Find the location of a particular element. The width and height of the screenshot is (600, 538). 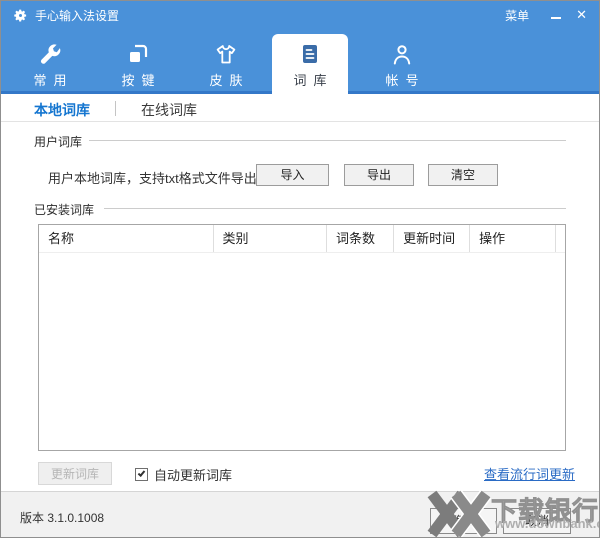

tab-label: 词库 is located at coordinates (313, 80).